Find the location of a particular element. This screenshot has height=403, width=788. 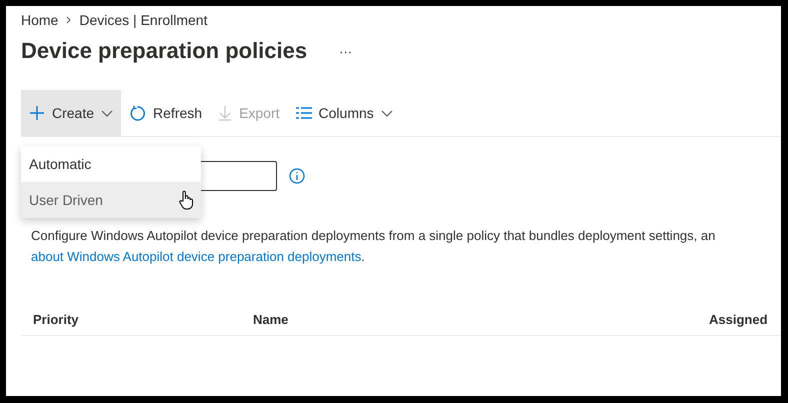

column-header: Assigned is located at coordinates (739, 319).